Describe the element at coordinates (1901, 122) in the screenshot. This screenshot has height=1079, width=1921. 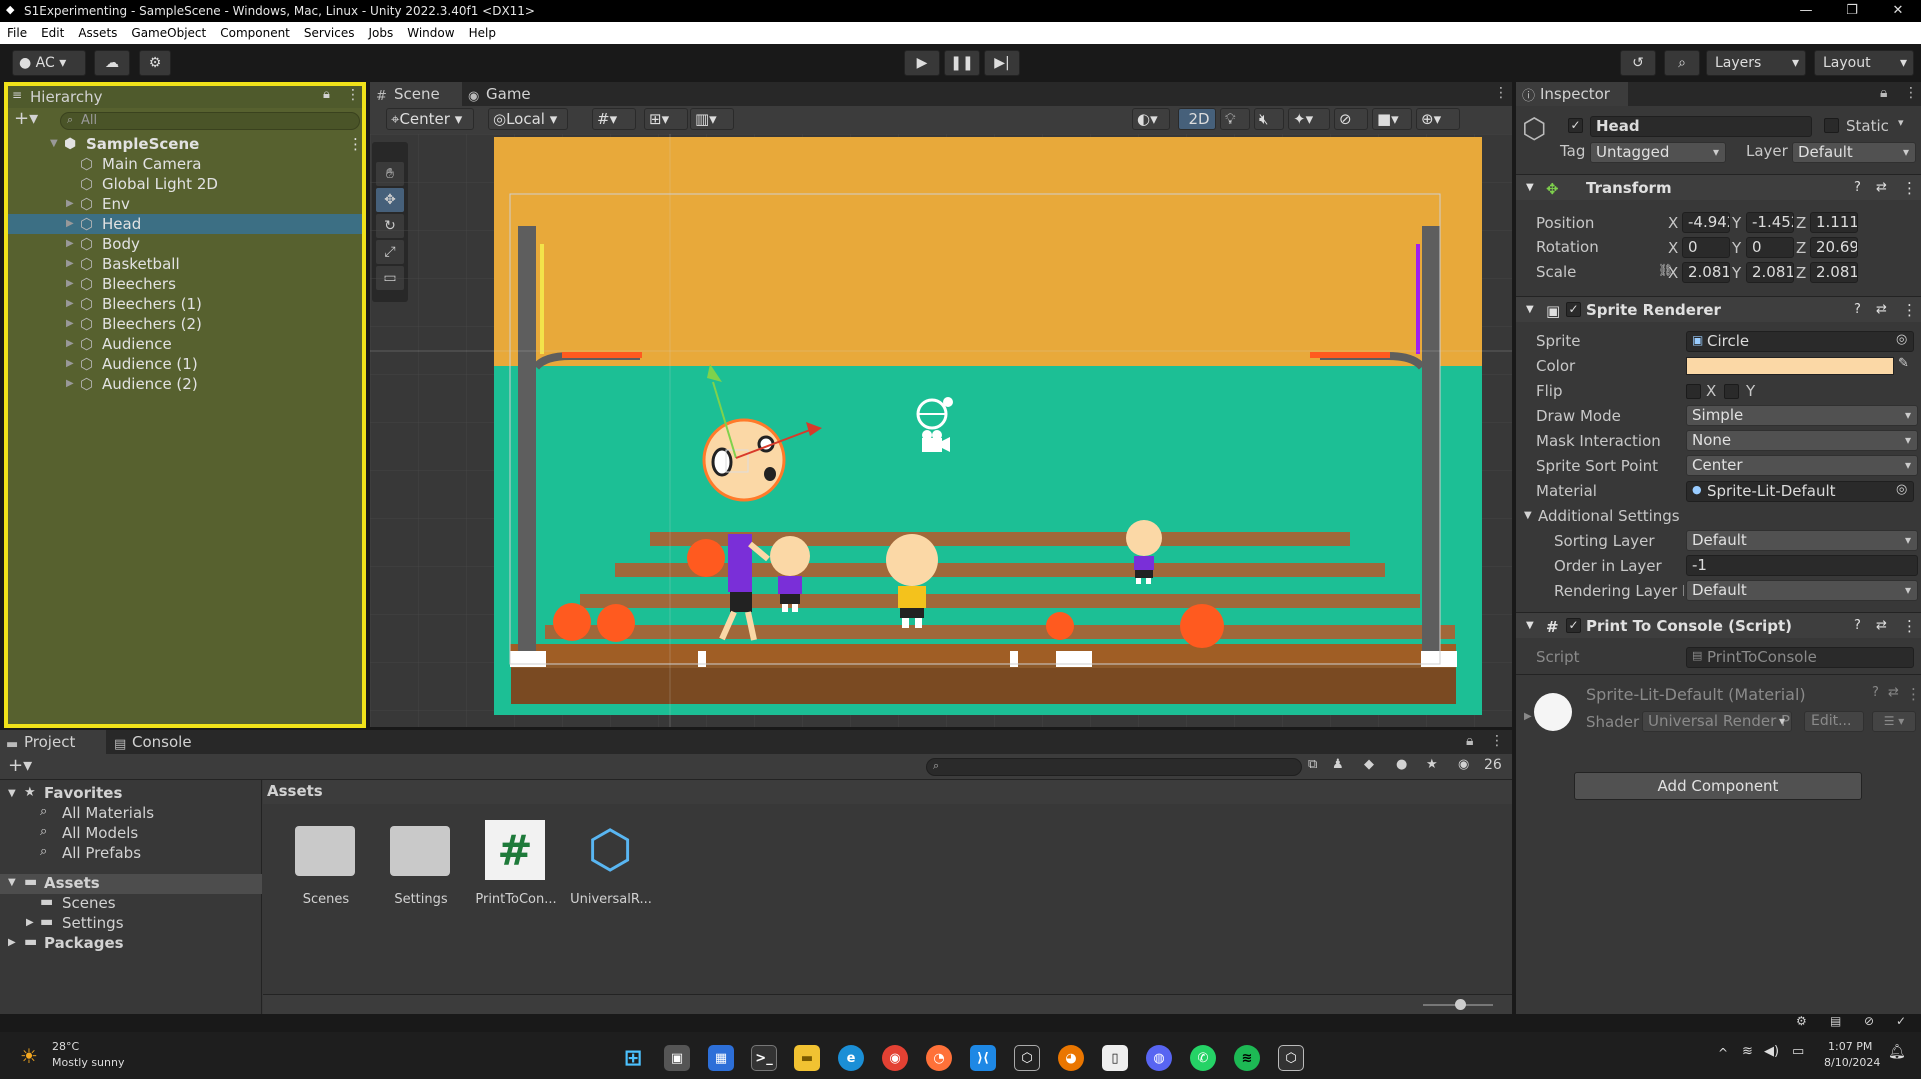
I see `static-dropdown-icon: ▾` at that location.